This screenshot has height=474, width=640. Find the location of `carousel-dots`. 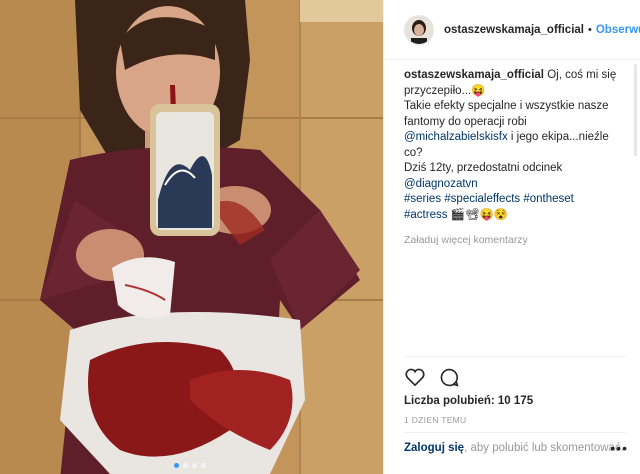

carousel-dots is located at coordinates (190, 465).